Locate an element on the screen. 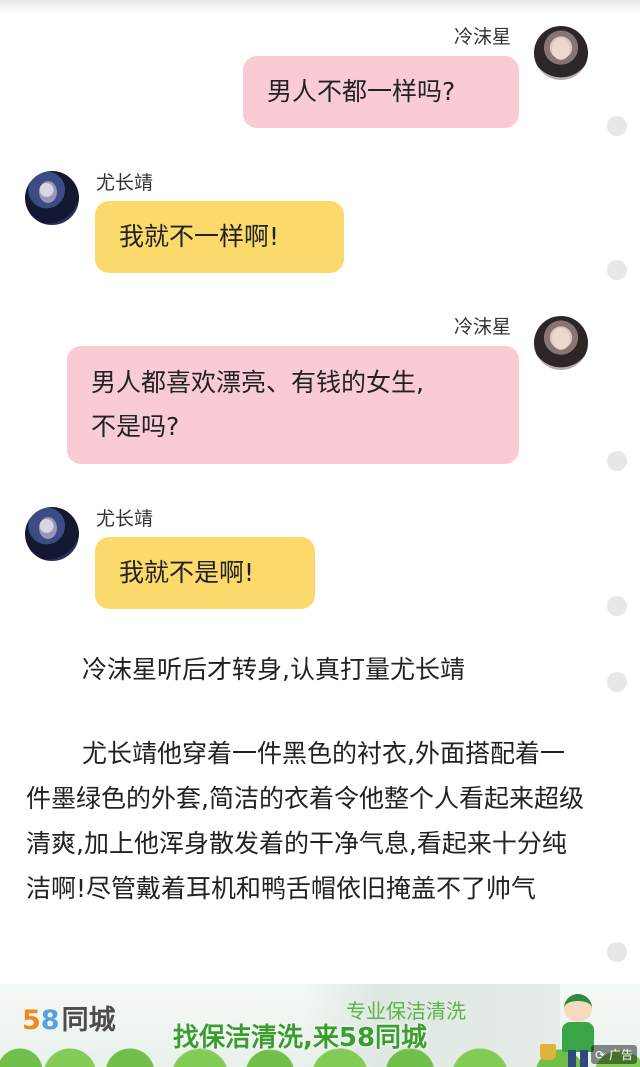 The height and width of the screenshot is (1067, 640). ad-headline: 找保洁清洗,来58同城 is located at coordinates (300, 1038).